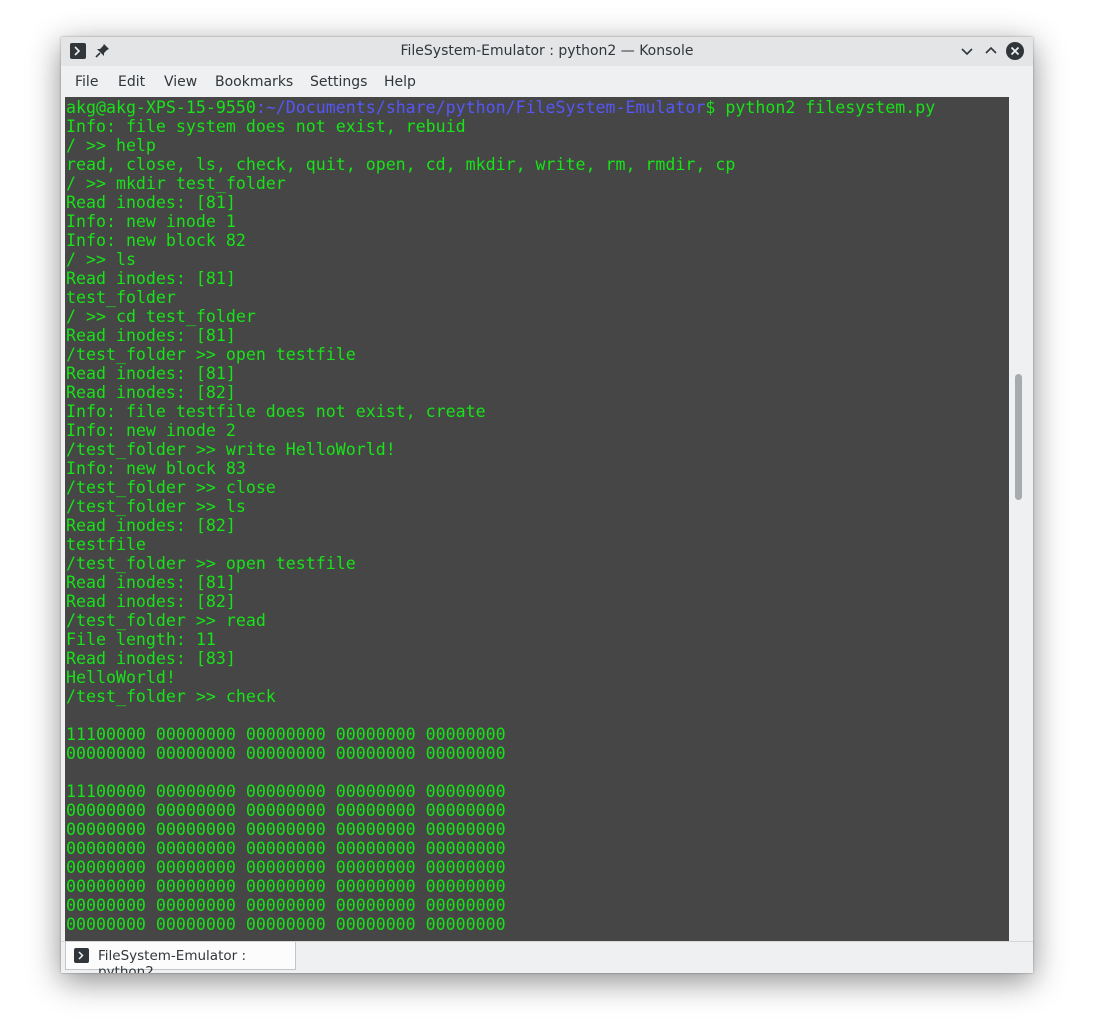  I want to click on tab-label: FileSystem-Emulator : python2, so click(172, 960).